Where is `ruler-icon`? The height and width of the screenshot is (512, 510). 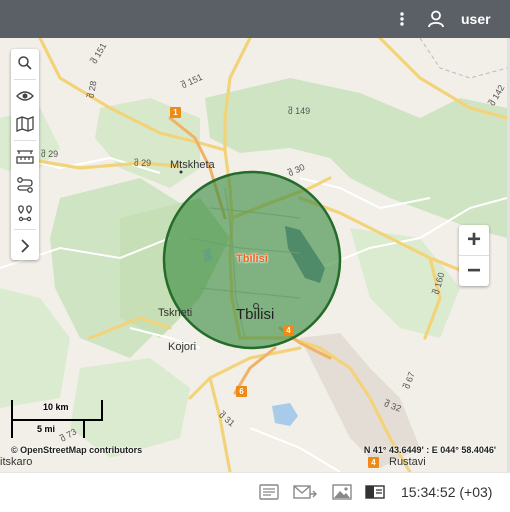
ruler-icon is located at coordinates (25, 157).